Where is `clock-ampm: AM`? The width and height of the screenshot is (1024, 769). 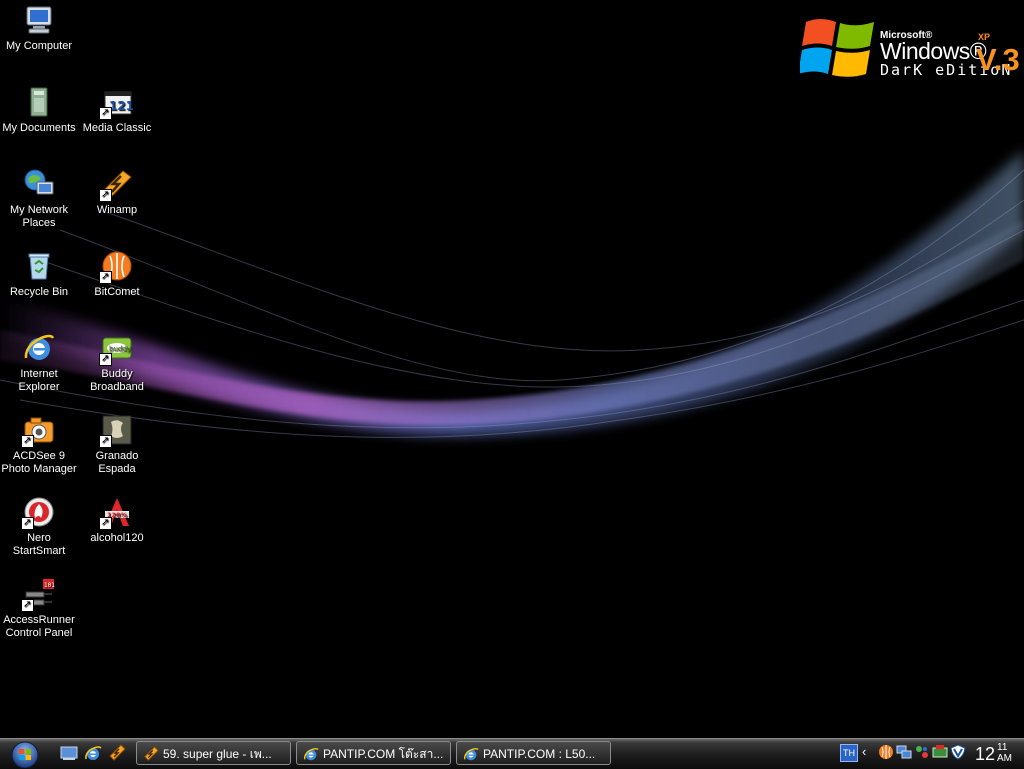 clock-ampm: AM is located at coordinates (1004, 758).